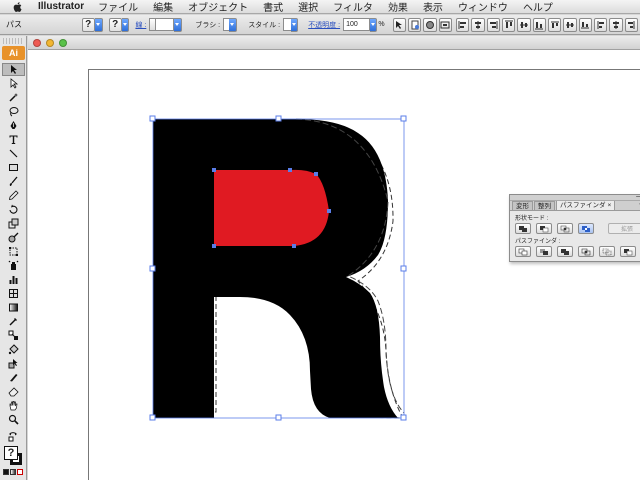 The height and width of the screenshot is (480, 640). What do you see at coordinates (403, 417) in the screenshot?
I see `handle-bottom-right` at bounding box center [403, 417].